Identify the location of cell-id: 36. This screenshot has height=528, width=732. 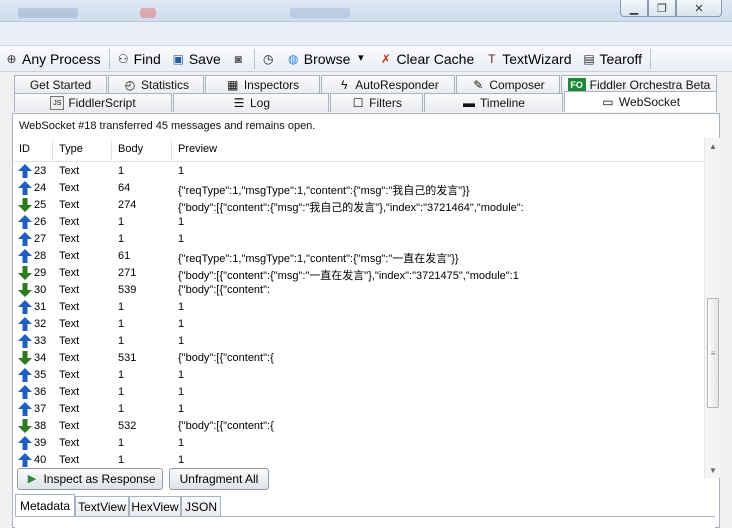
(40, 392).